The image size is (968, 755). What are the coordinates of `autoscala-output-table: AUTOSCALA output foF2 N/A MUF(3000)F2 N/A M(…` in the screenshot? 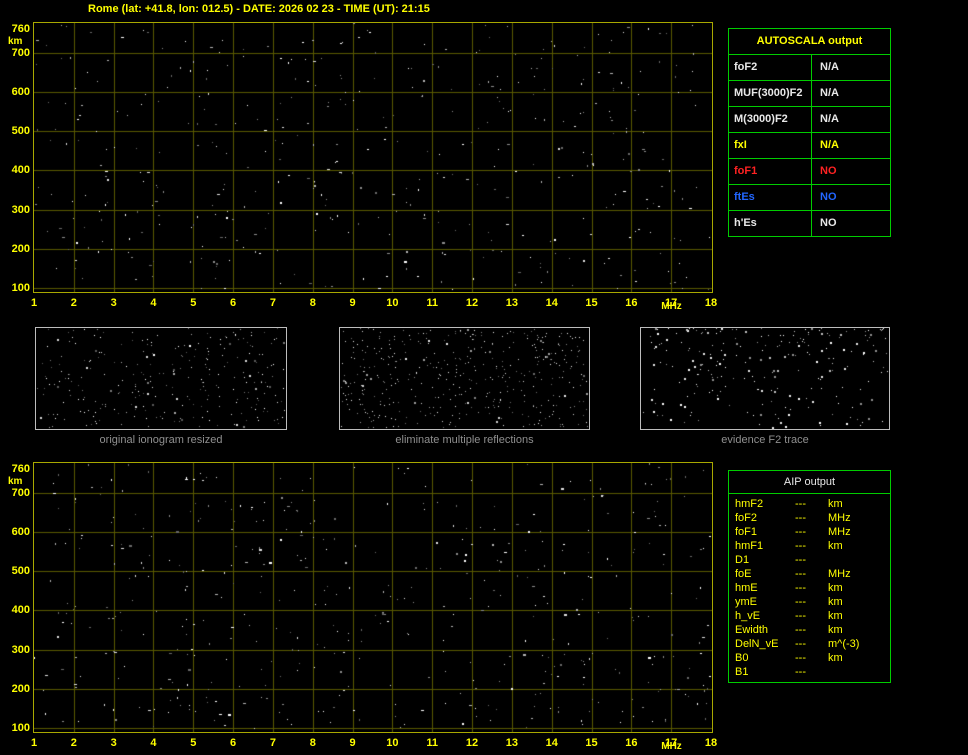 It's located at (809, 132).